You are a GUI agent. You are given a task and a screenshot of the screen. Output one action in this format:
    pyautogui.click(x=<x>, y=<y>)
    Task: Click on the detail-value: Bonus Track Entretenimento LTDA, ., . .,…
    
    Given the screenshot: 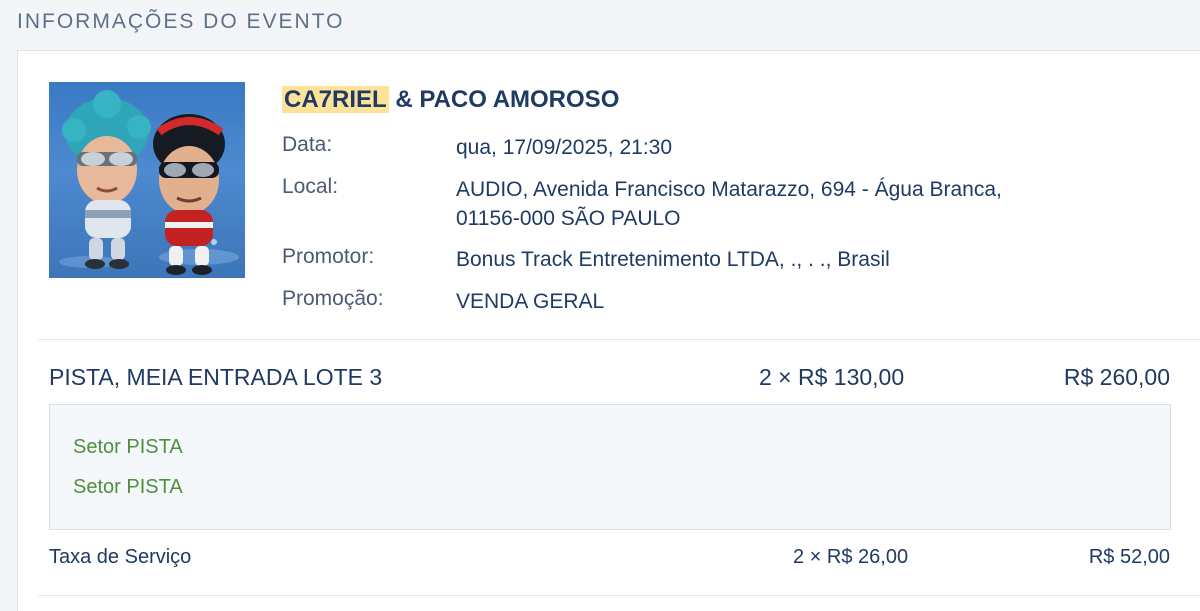 What is the action you would take?
    pyautogui.click(x=673, y=259)
    